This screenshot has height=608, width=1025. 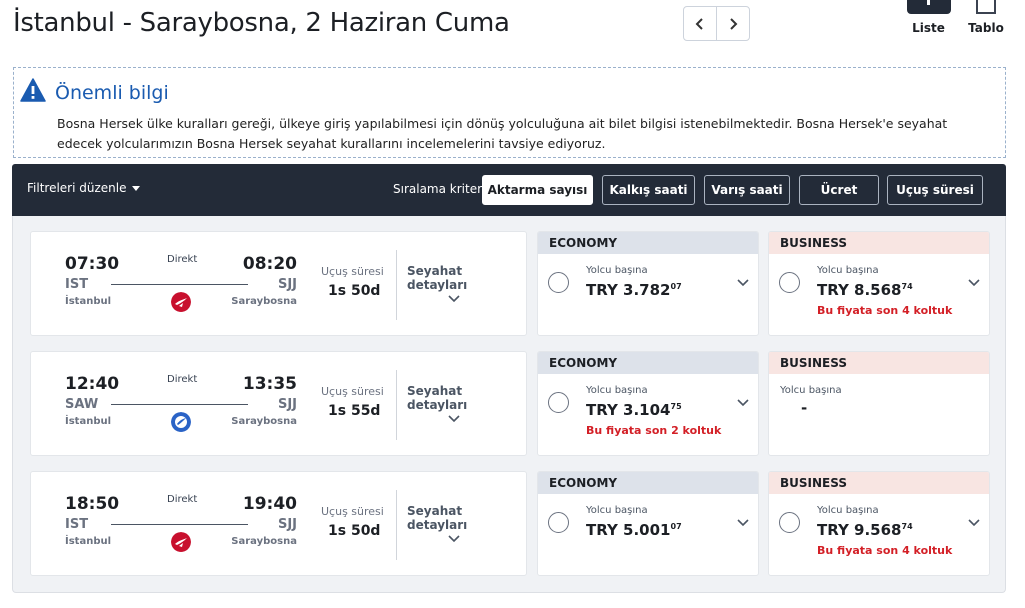 What do you see at coordinates (634, 290) in the screenshot?
I see `fare-price: TRY 3.78207` at bounding box center [634, 290].